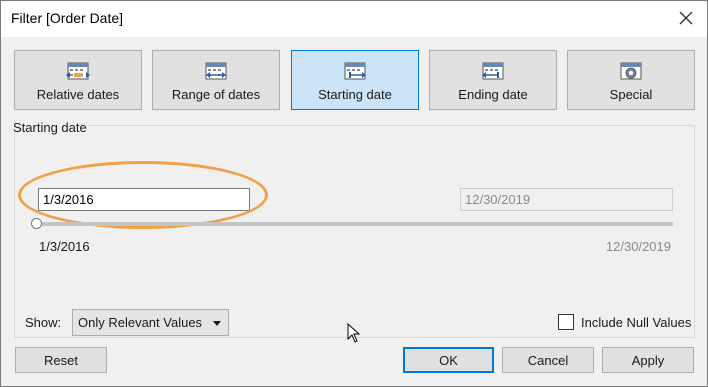 The image size is (708, 387). What do you see at coordinates (216, 94) in the screenshot?
I see `tab-label: Range of dates` at bounding box center [216, 94].